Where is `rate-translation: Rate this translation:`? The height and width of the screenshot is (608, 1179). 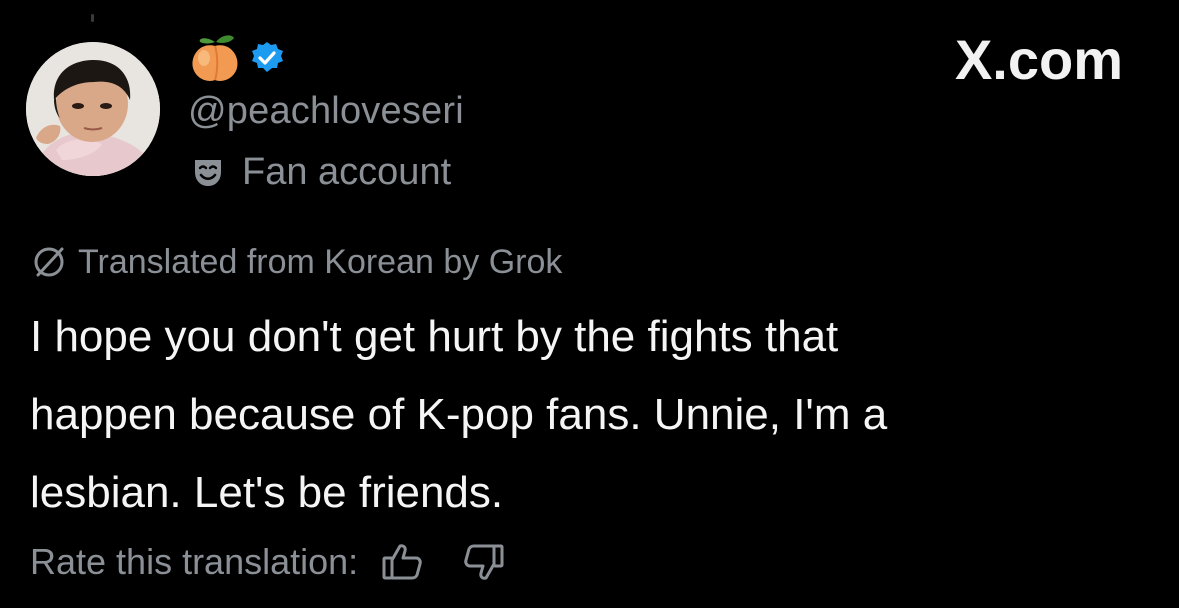
rate-translation: Rate this translation: is located at coordinates (268, 562).